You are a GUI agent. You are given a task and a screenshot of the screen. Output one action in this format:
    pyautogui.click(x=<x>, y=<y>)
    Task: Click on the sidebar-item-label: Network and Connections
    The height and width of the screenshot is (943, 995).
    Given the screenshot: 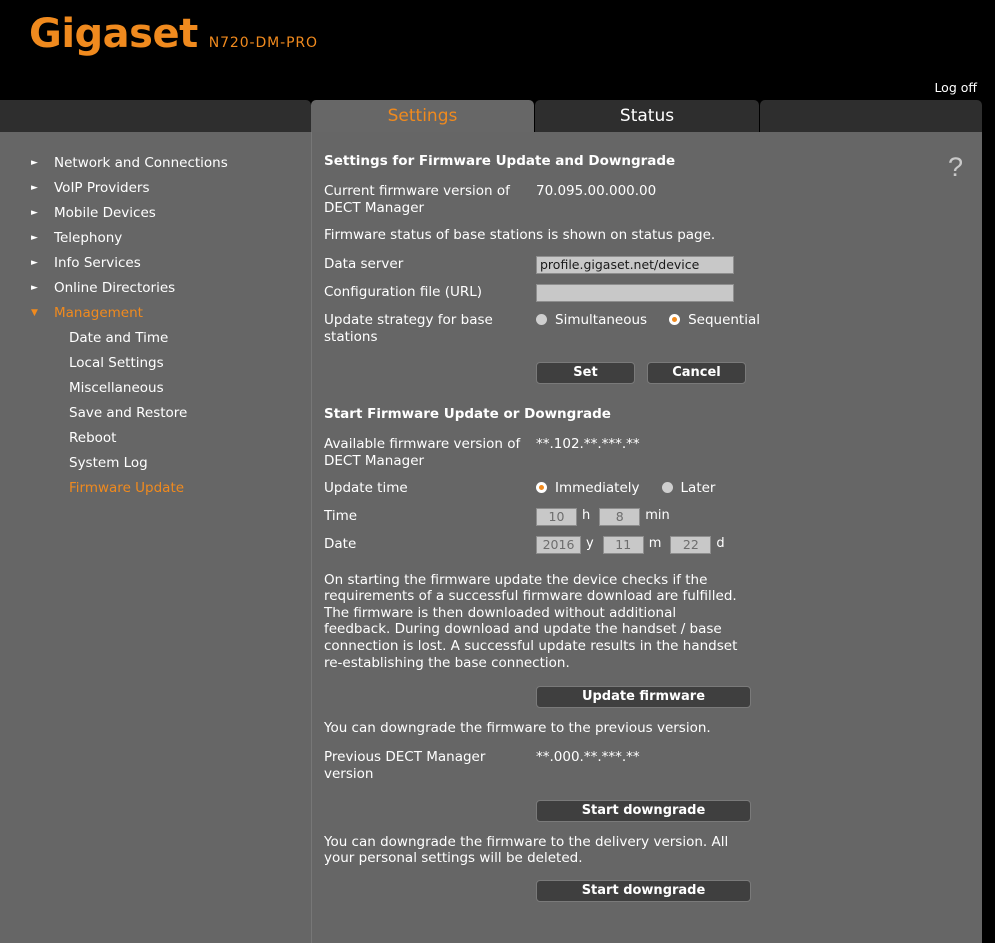 What is the action you would take?
    pyautogui.click(x=141, y=163)
    